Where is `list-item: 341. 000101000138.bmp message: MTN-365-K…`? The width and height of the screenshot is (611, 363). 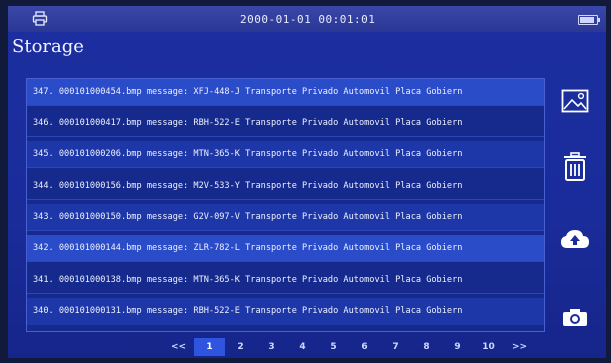 list-item: 341. 000101000138.bmp message: MTN-365-K… is located at coordinates (285, 280).